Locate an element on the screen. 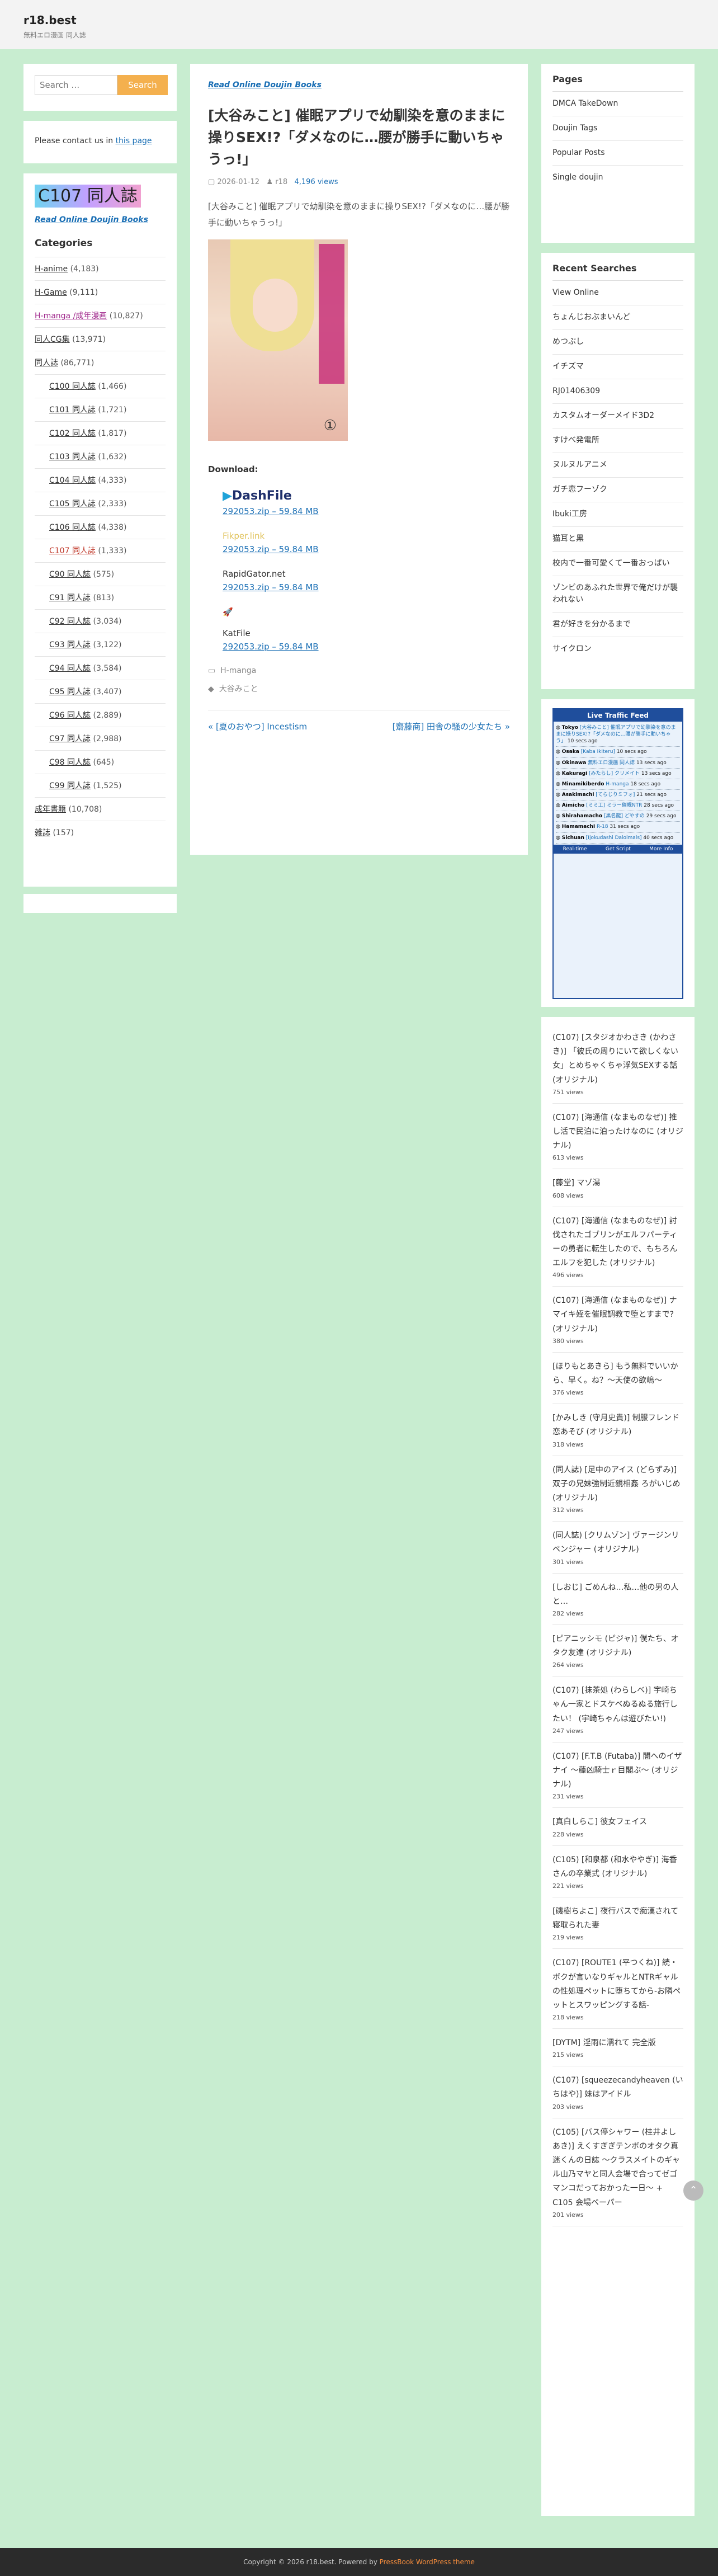  more-info-link: More Info is located at coordinates (661, 849).